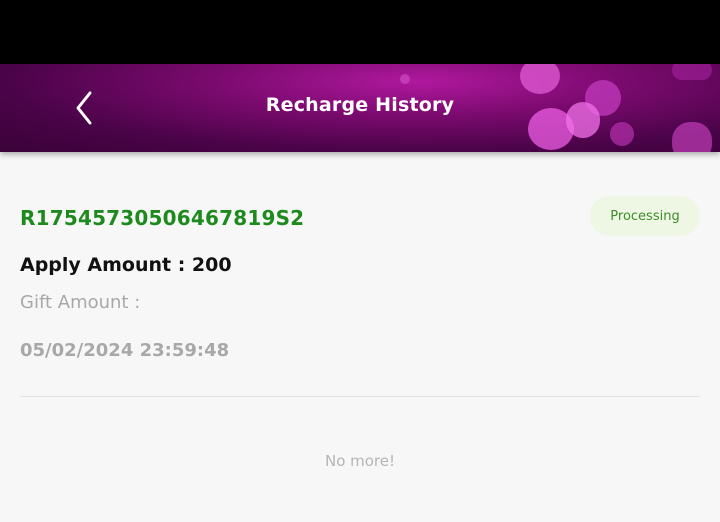  What do you see at coordinates (360, 461) in the screenshot?
I see `list-end-message: No more!` at bounding box center [360, 461].